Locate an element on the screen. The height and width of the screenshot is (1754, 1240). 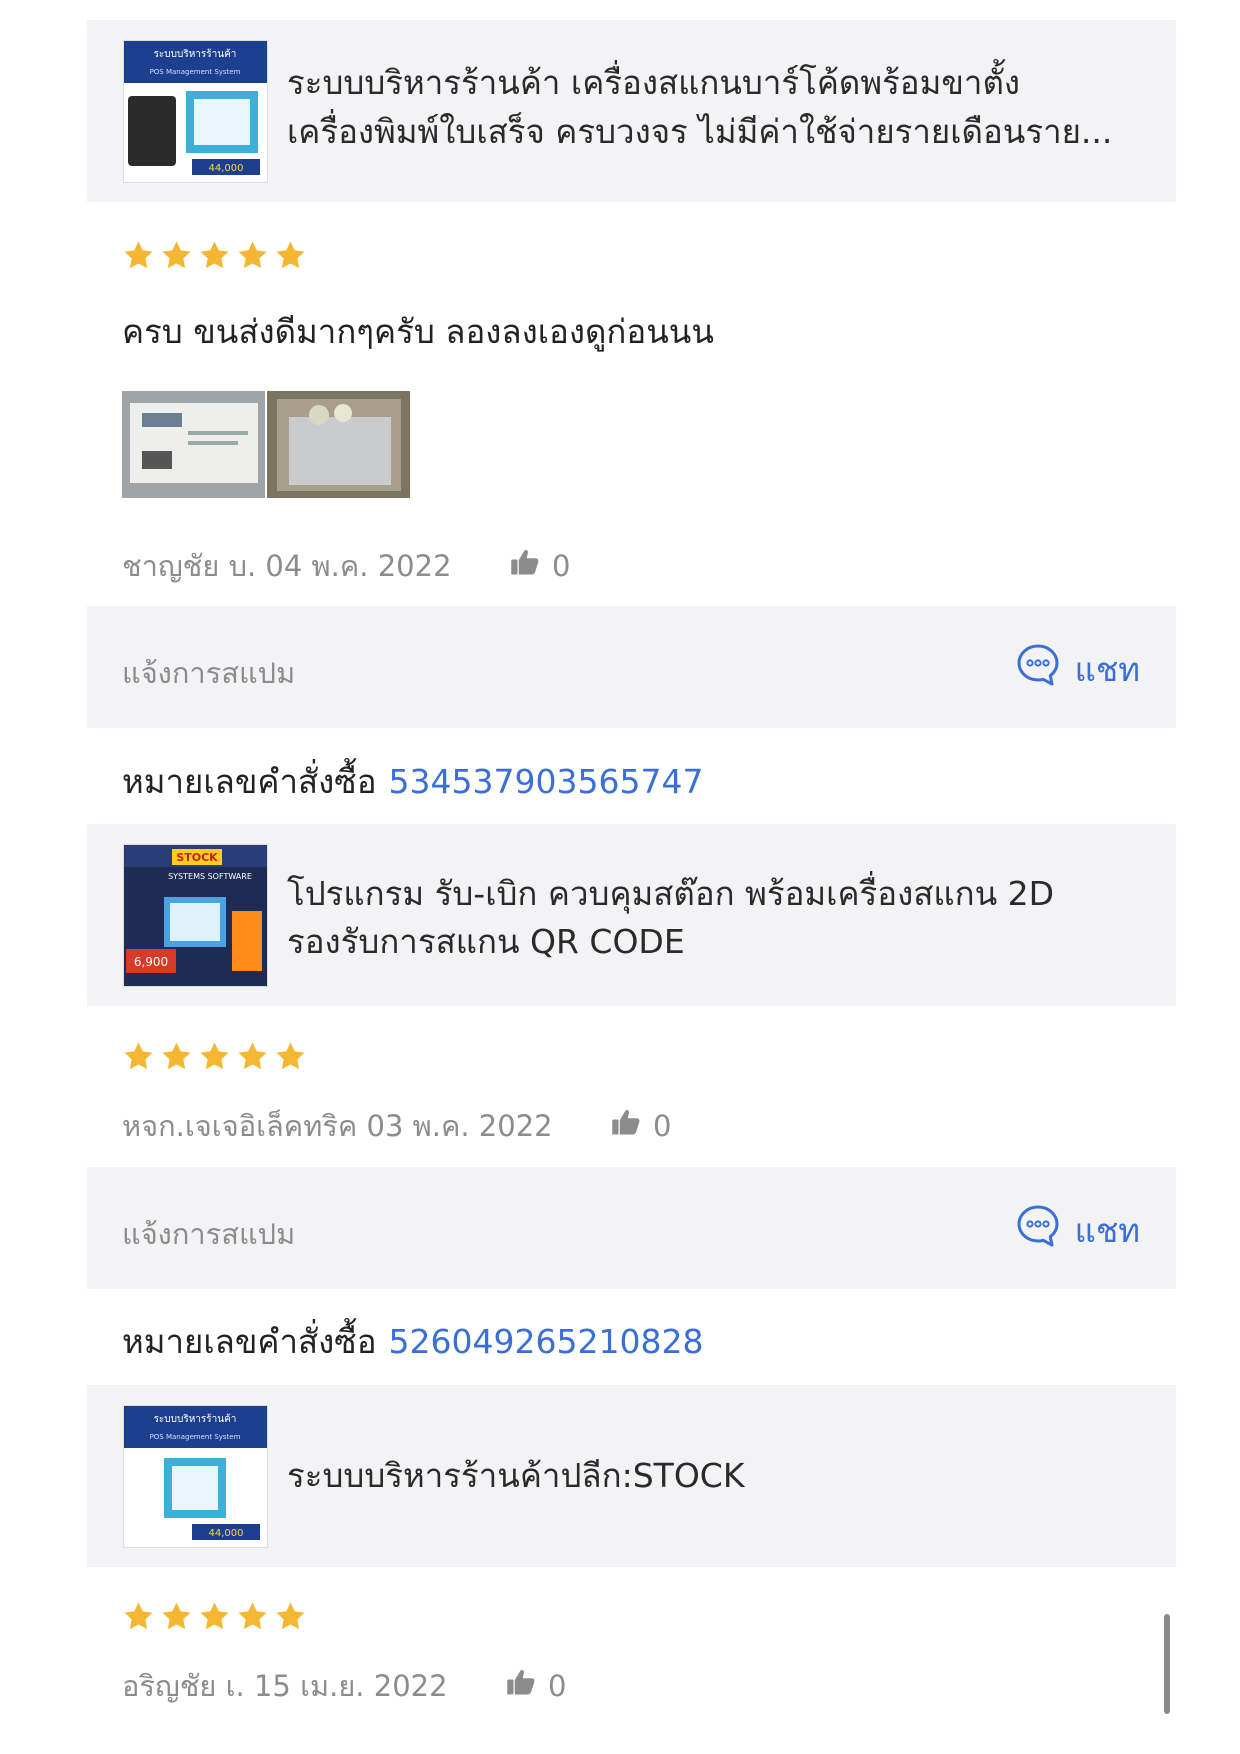
thumb-subtext: SYSTEMS SOFTWARE is located at coordinates (210, 876).